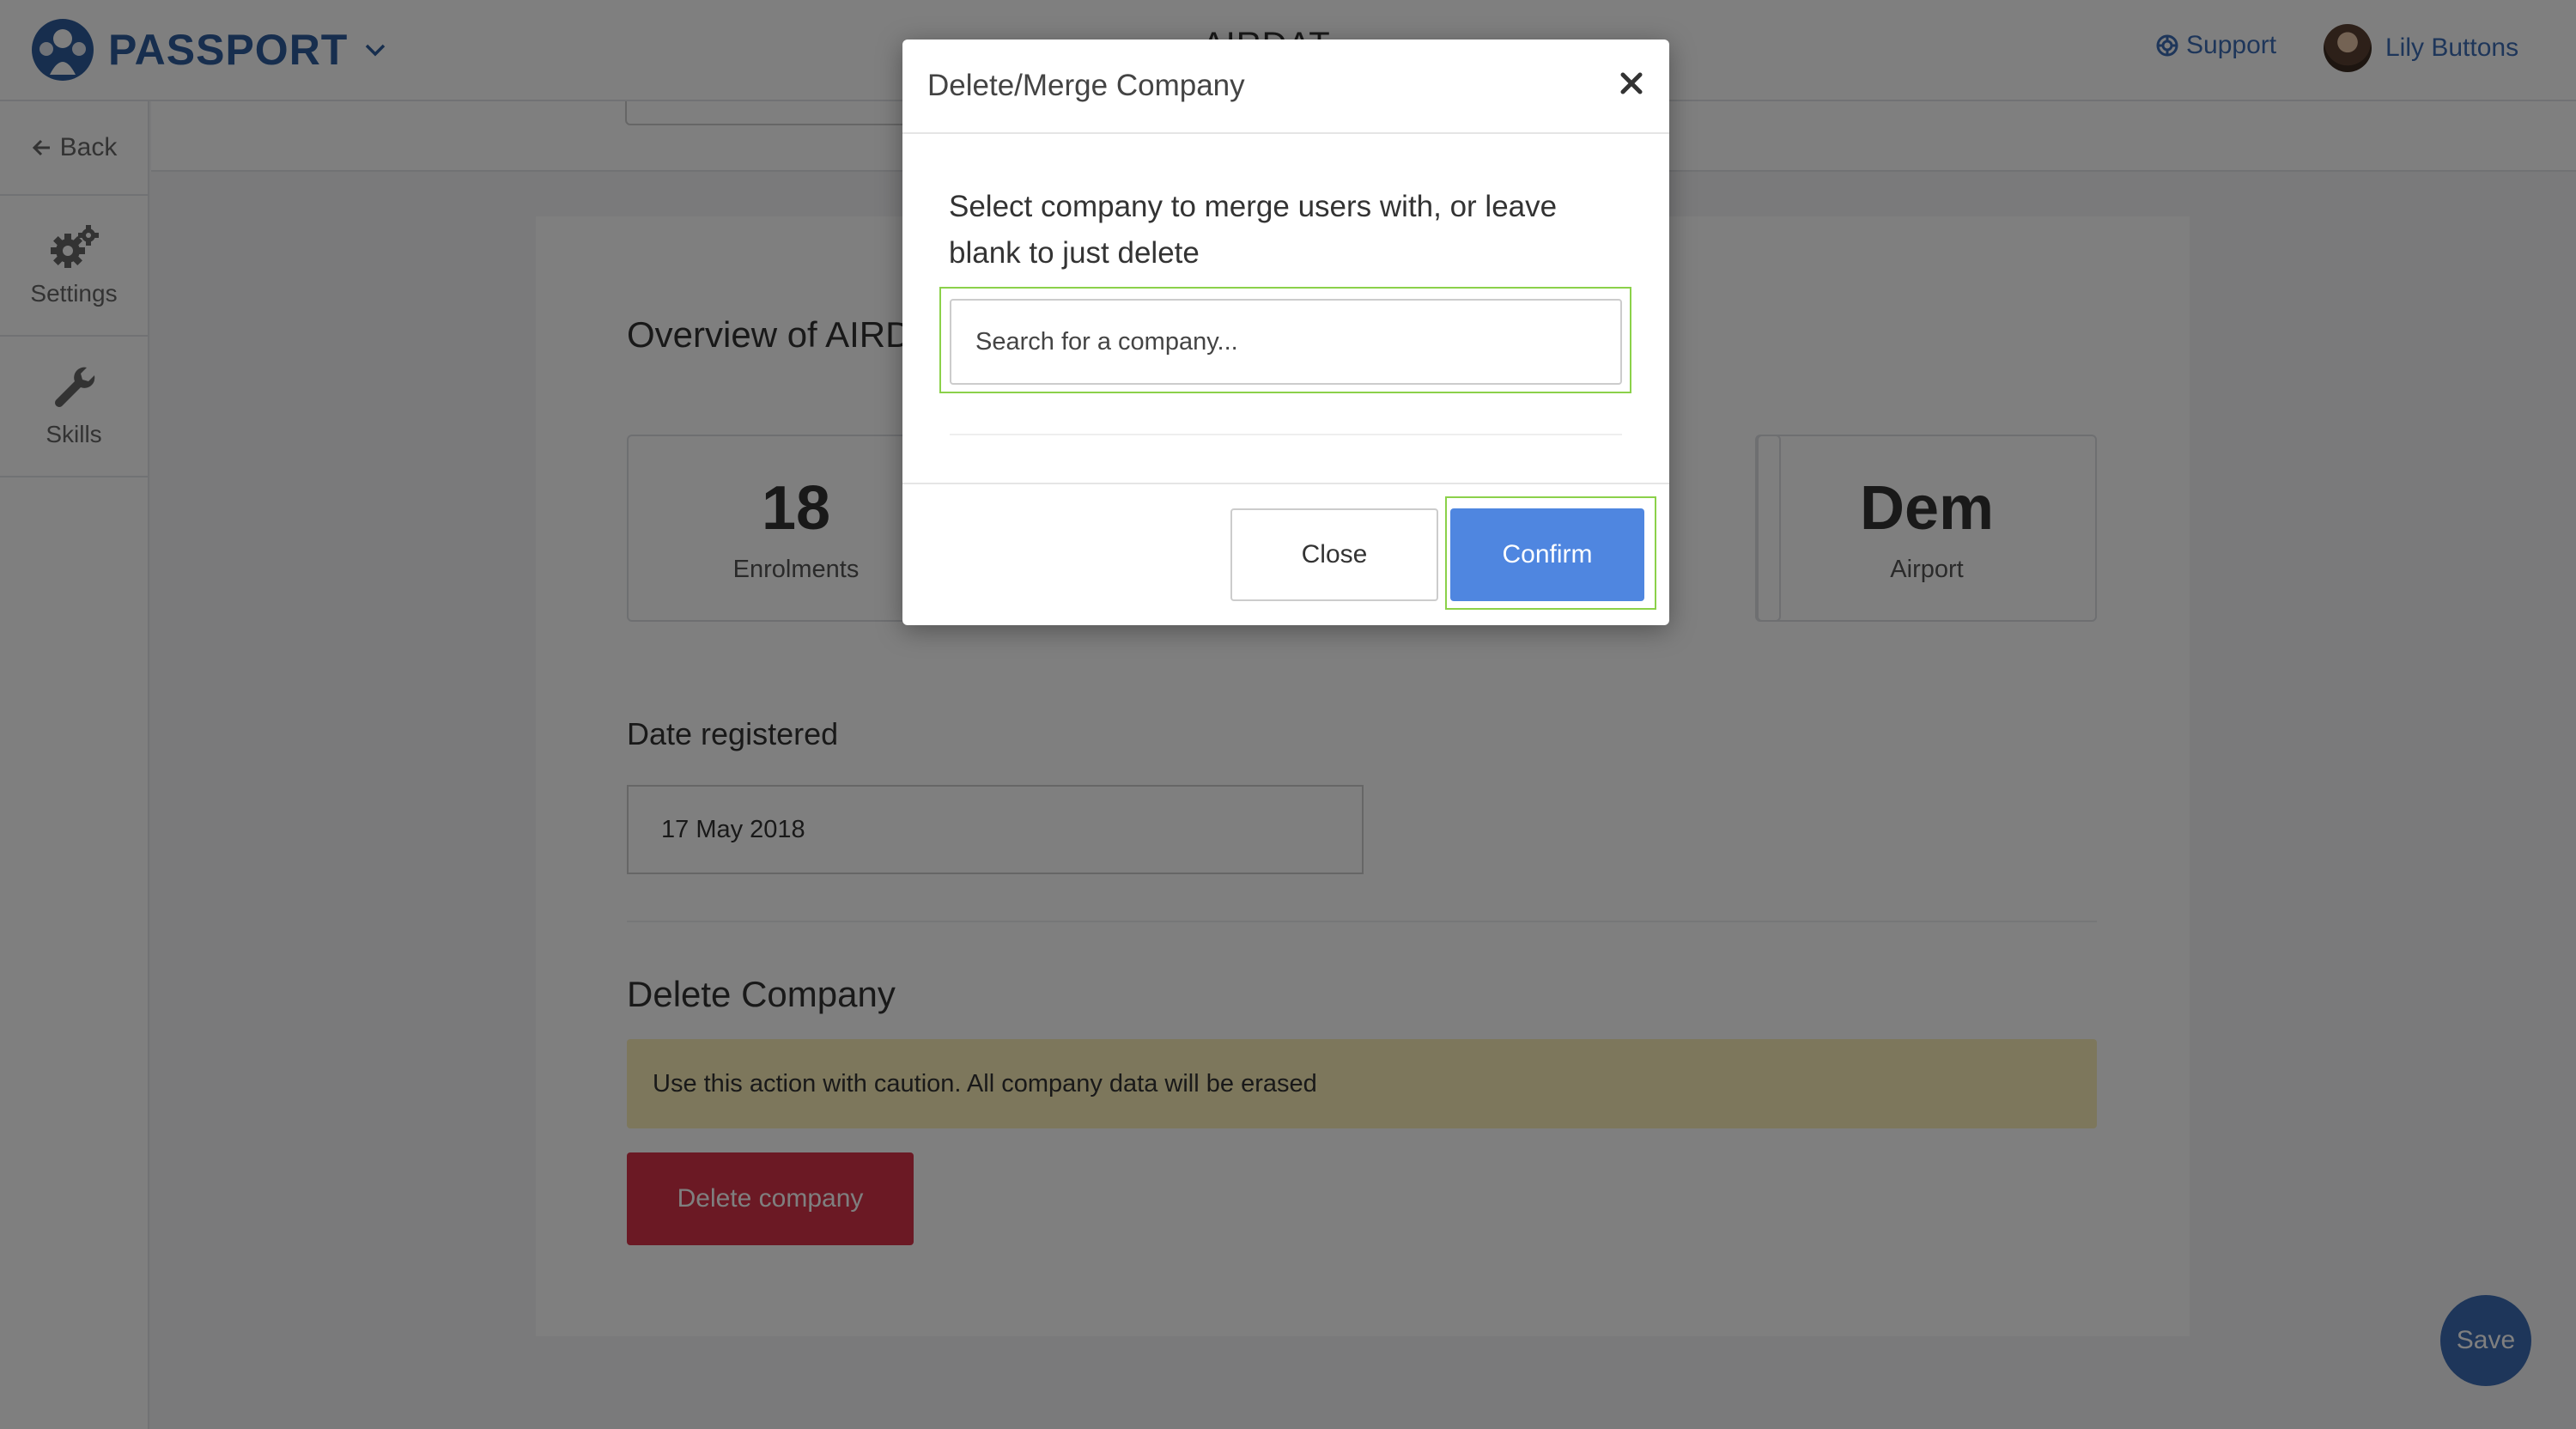 The image size is (2576, 1429). Describe the element at coordinates (1286, 87) in the screenshot. I see `modal-header: Delete/Merge Company` at that location.